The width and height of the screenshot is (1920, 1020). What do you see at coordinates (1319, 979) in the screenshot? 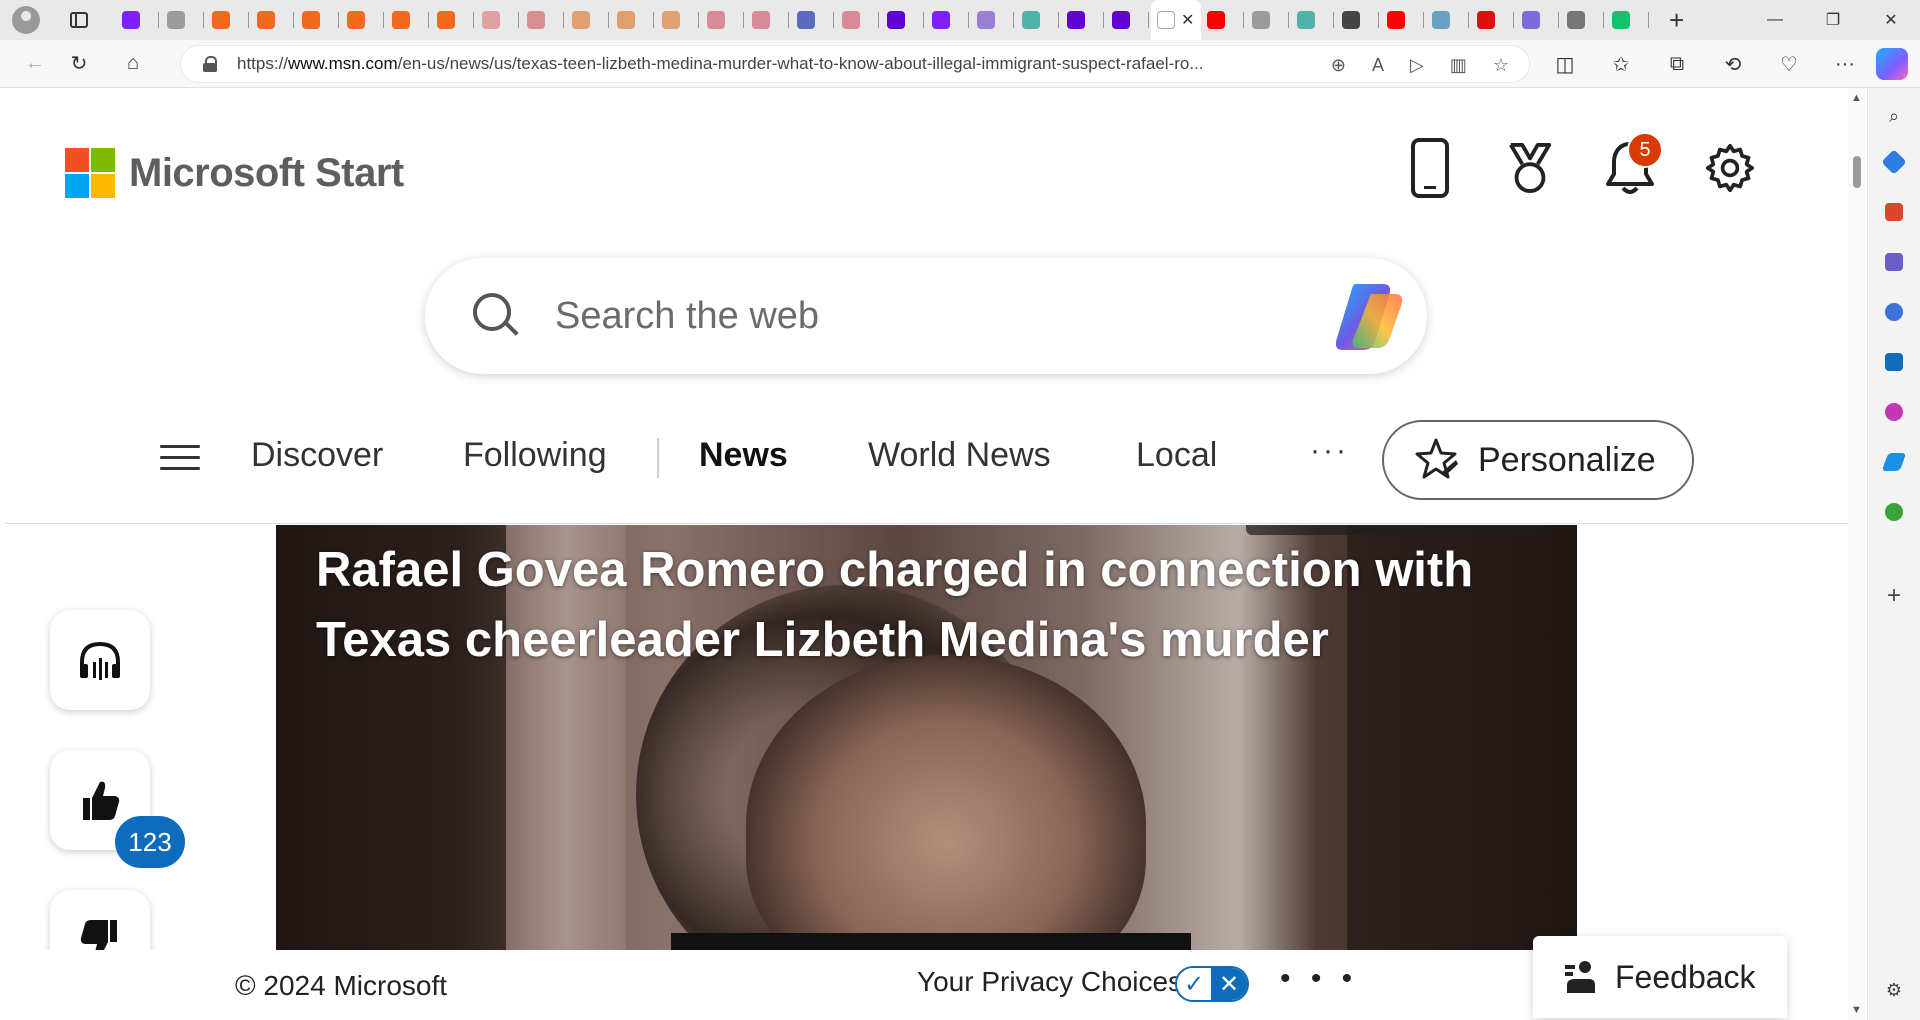
I see `footer-more-button: • • •` at bounding box center [1319, 979].